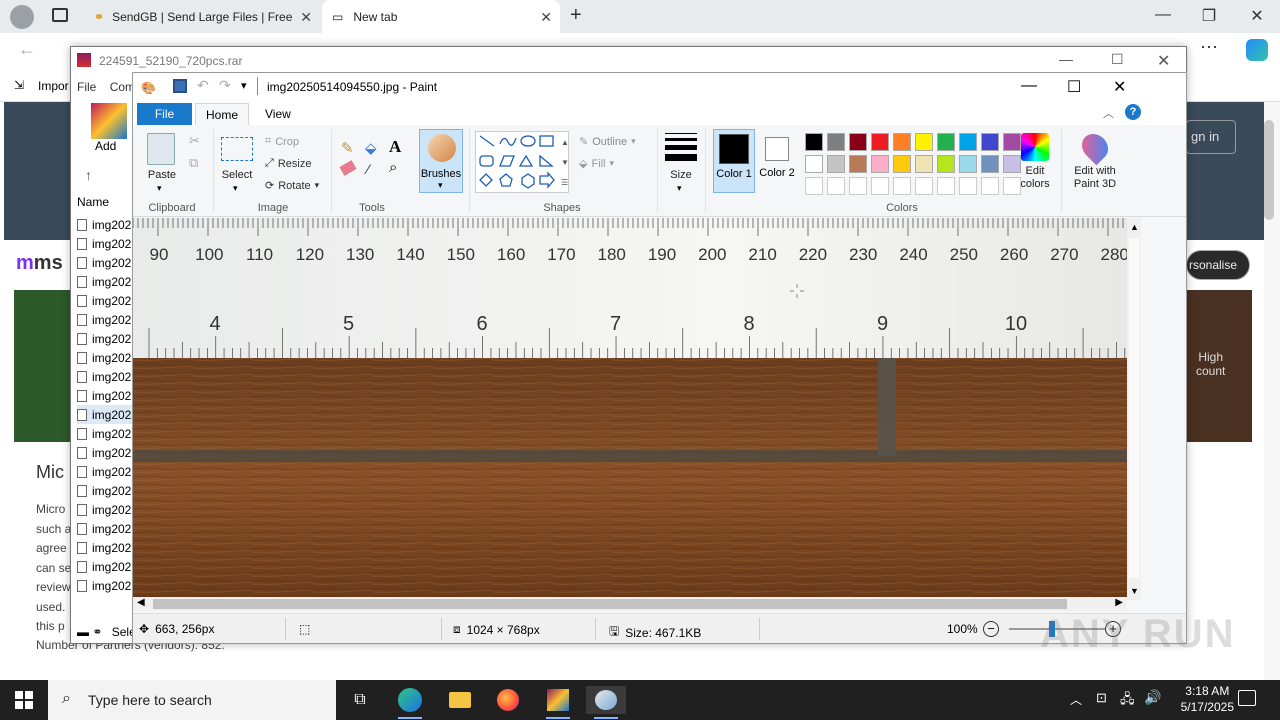 The width and height of the screenshot is (1280, 720). Describe the element at coordinates (1134, 409) in the screenshot. I see `canvas-vertical-scrollbar: ▲ ▼` at that location.